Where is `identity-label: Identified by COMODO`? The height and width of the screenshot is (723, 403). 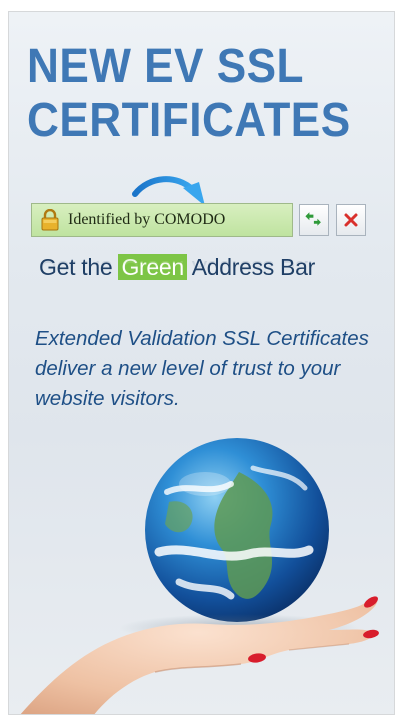
identity-label: Identified by COMODO is located at coordinates (147, 219).